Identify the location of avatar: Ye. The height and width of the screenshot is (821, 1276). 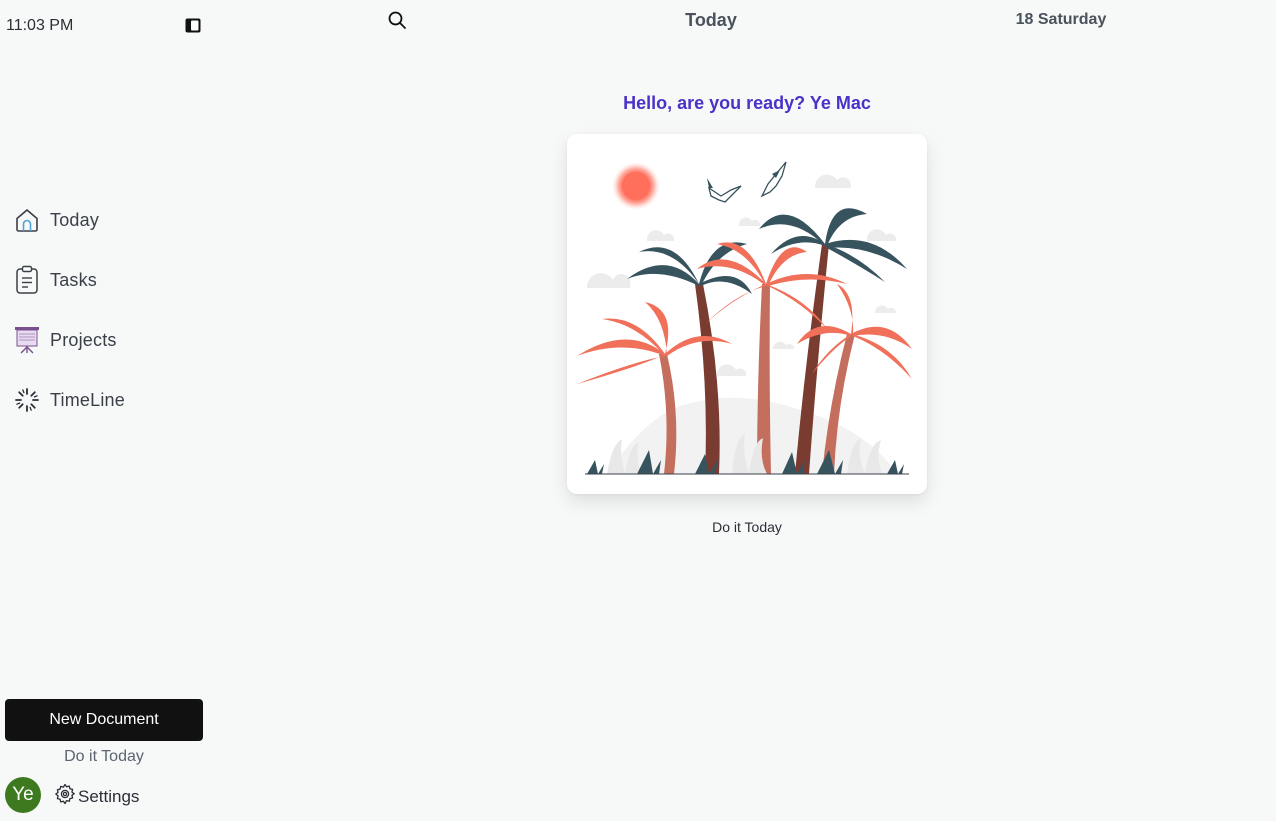
(23, 795).